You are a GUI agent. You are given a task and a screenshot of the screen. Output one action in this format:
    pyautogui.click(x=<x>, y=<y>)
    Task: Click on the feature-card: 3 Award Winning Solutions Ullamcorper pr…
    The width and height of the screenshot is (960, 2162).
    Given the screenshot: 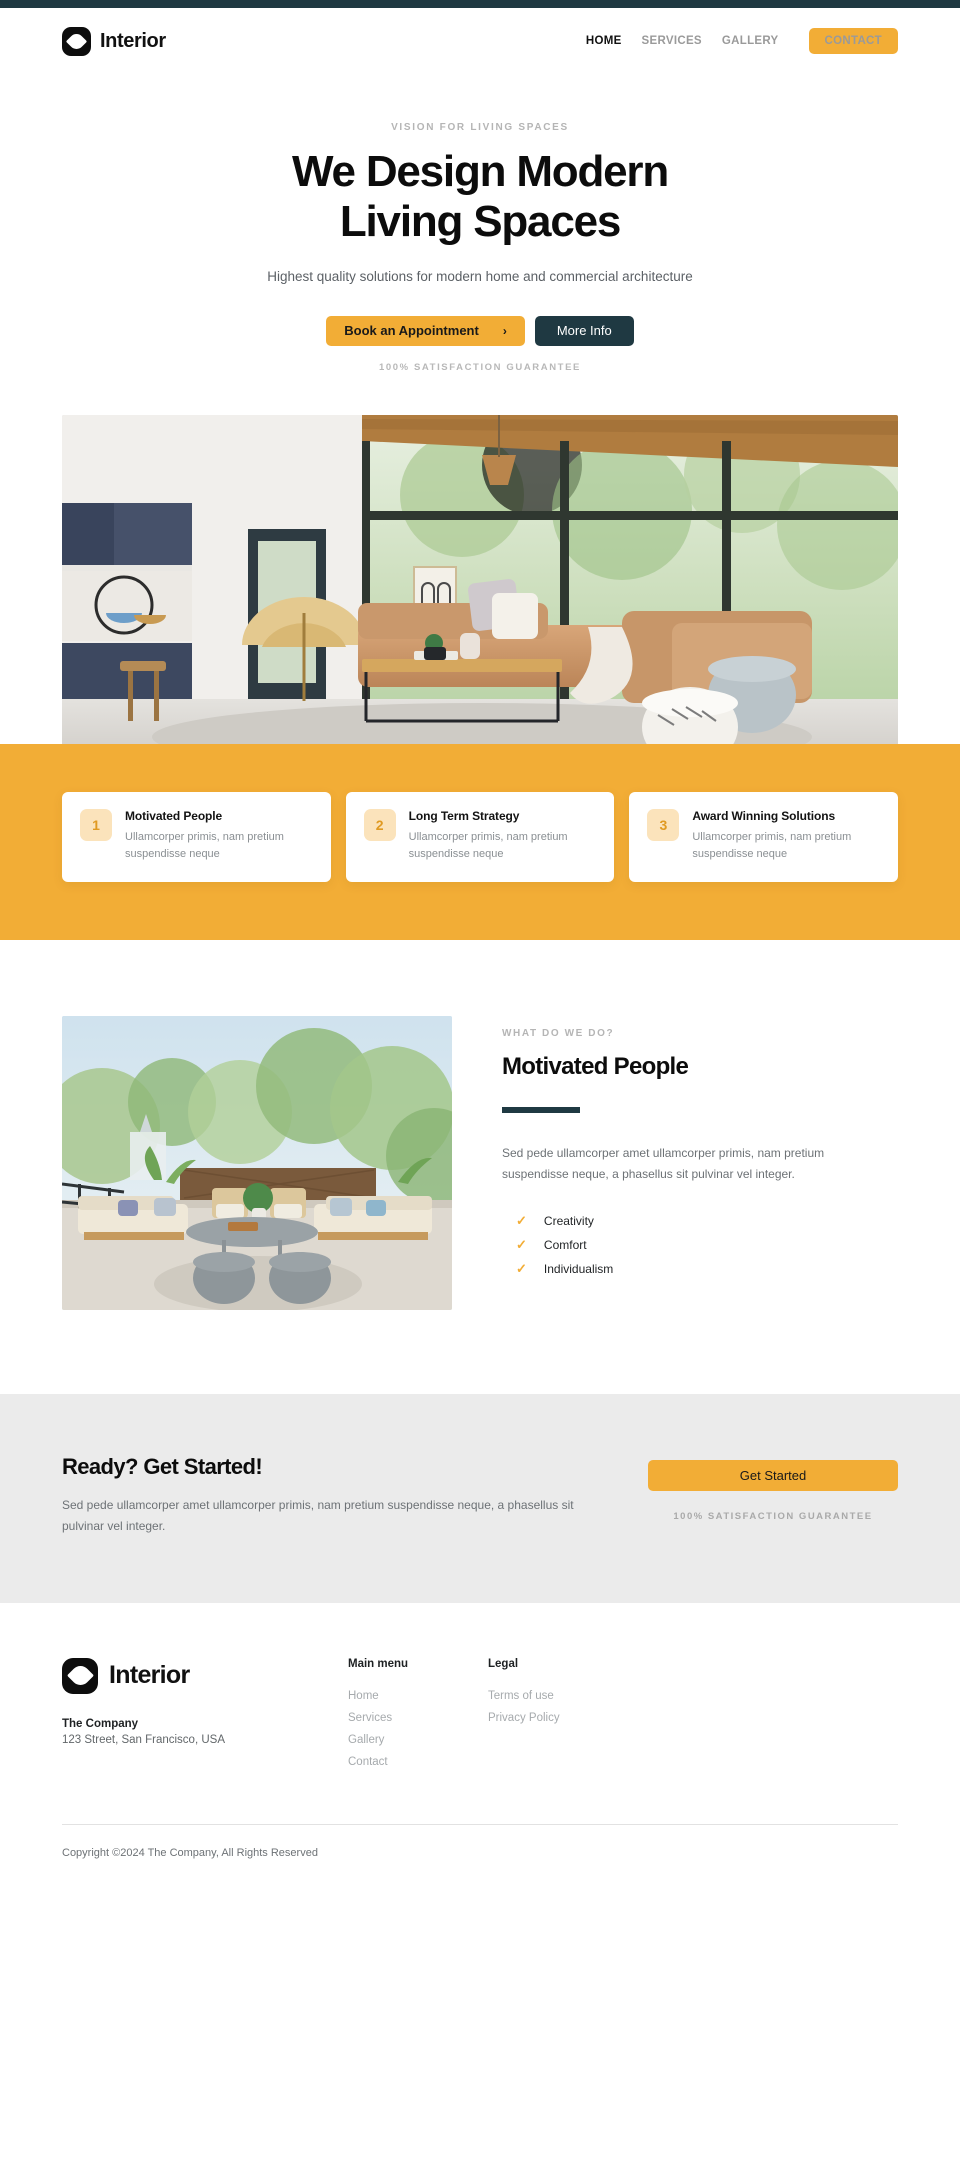 What is the action you would take?
    pyautogui.click(x=764, y=836)
    